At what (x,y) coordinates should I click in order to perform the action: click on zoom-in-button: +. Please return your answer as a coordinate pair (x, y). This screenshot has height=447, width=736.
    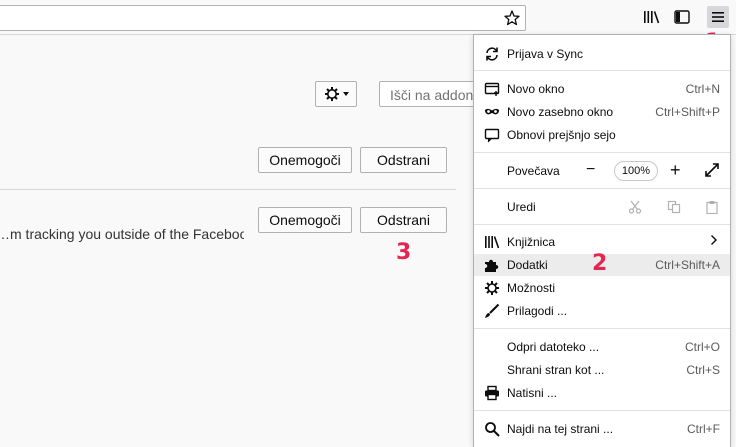
    Looking at the image, I should click on (675, 170).